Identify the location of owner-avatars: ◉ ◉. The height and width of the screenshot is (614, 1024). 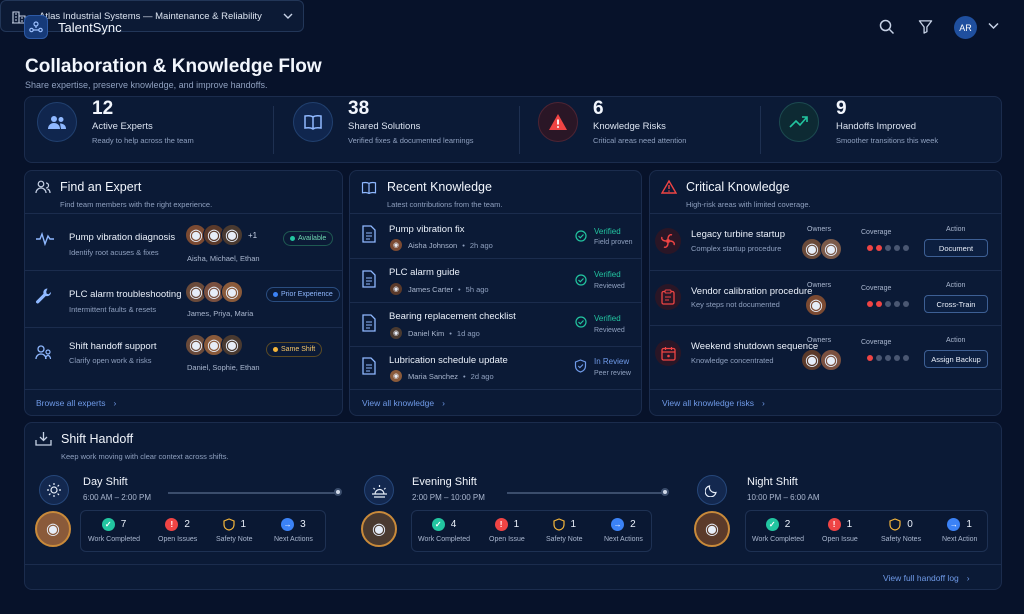
(821, 249).